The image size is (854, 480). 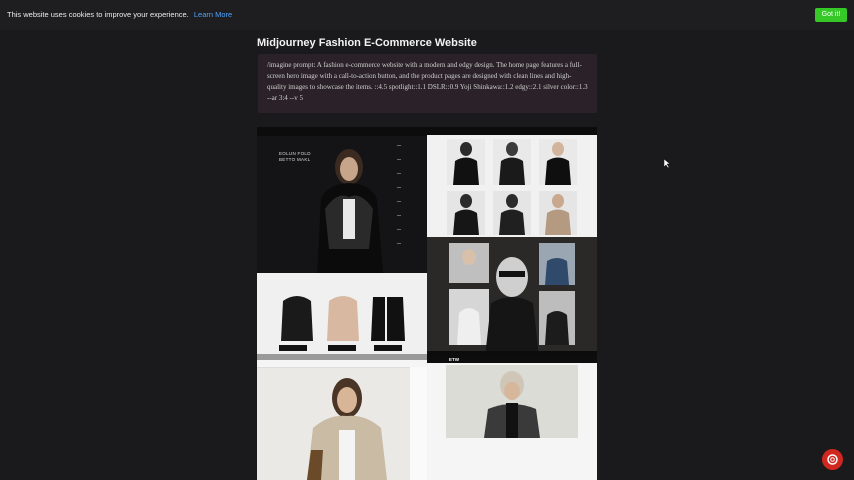 What do you see at coordinates (512, 300) in the screenshot?
I see `collage-photos` at bounding box center [512, 300].